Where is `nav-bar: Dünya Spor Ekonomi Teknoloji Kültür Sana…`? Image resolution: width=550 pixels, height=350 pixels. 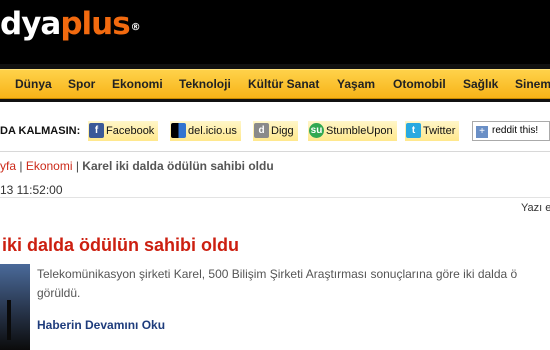
nav-bar: Dünya Spor Ekonomi Teknoloji Kültür Sana… is located at coordinates (275, 84).